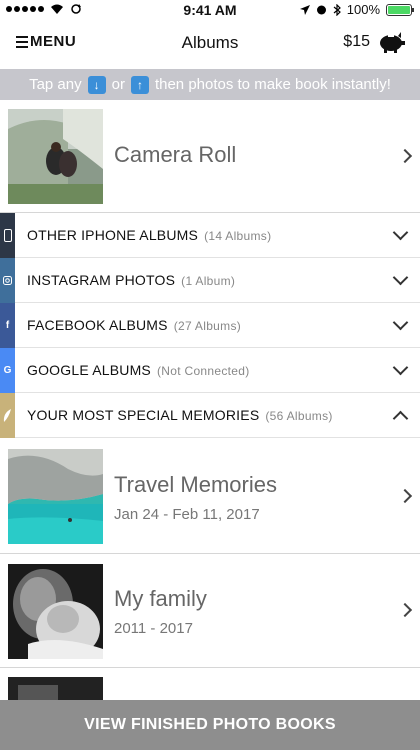 This screenshot has width=420, height=750. I want to click on category-label-text: GOOGLE ALBUMS (Not Connected), so click(138, 370).